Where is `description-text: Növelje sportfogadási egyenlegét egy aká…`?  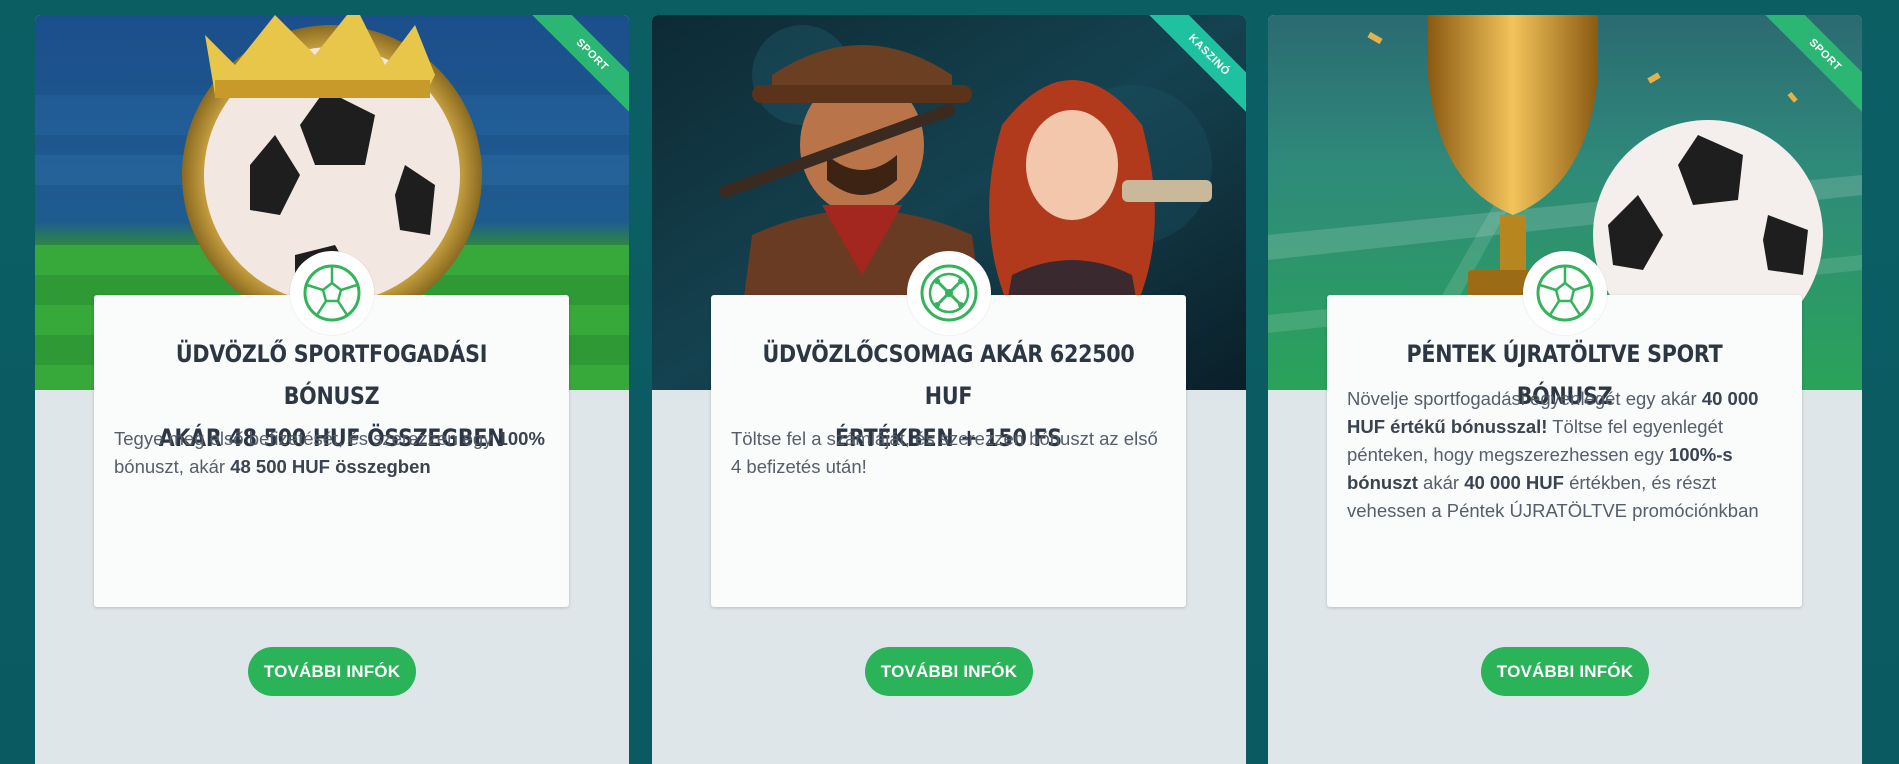 description-text: Növelje sportfogadási egyenlegét egy aká… is located at coordinates (1524, 398).